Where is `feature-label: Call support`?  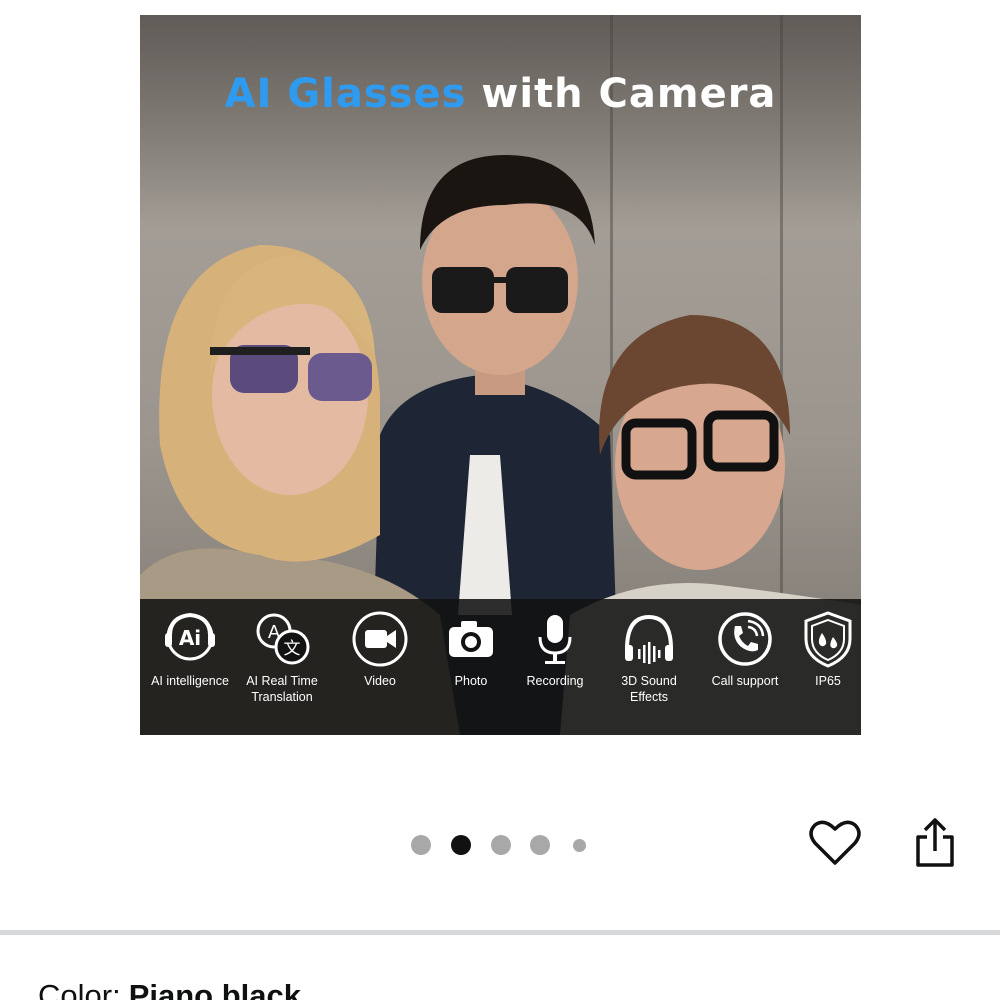 feature-label: Call support is located at coordinates (745, 681).